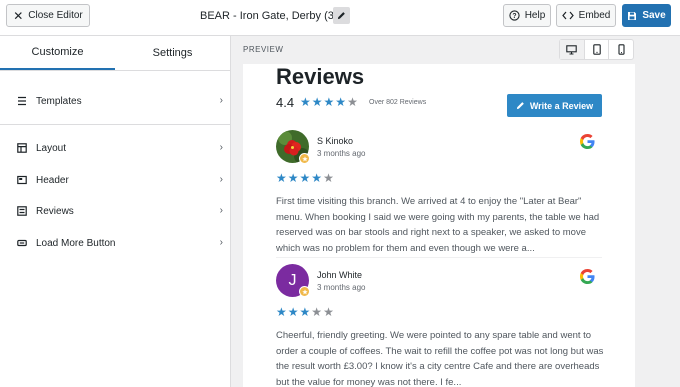 This screenshot has height=387, width=680. Describe the element at coordinates (172, 53) in the screenshot. I see `tab-settings: Settings` at that location.